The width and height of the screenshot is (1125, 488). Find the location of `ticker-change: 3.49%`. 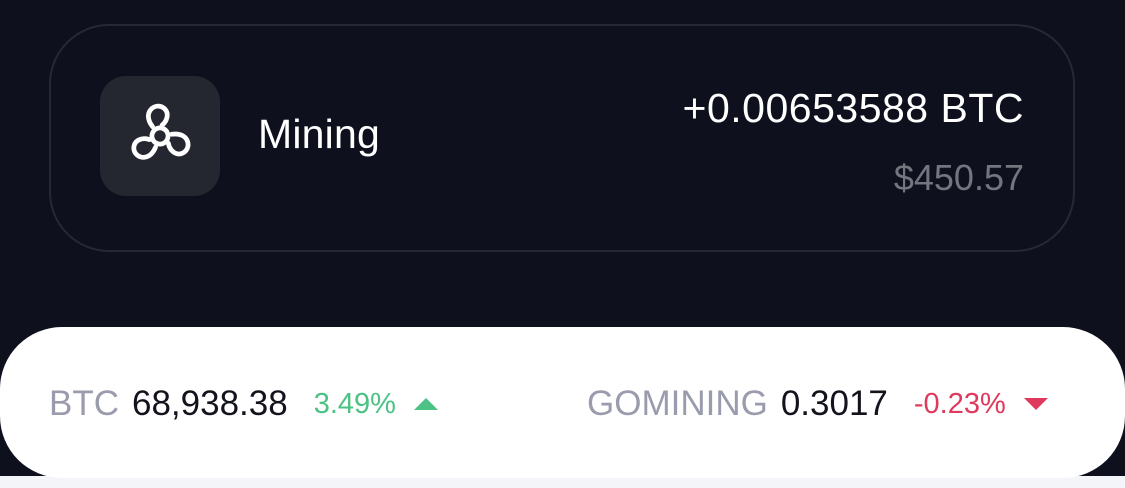

ticker-change: 3.49% is located at coordinates (354, 403).